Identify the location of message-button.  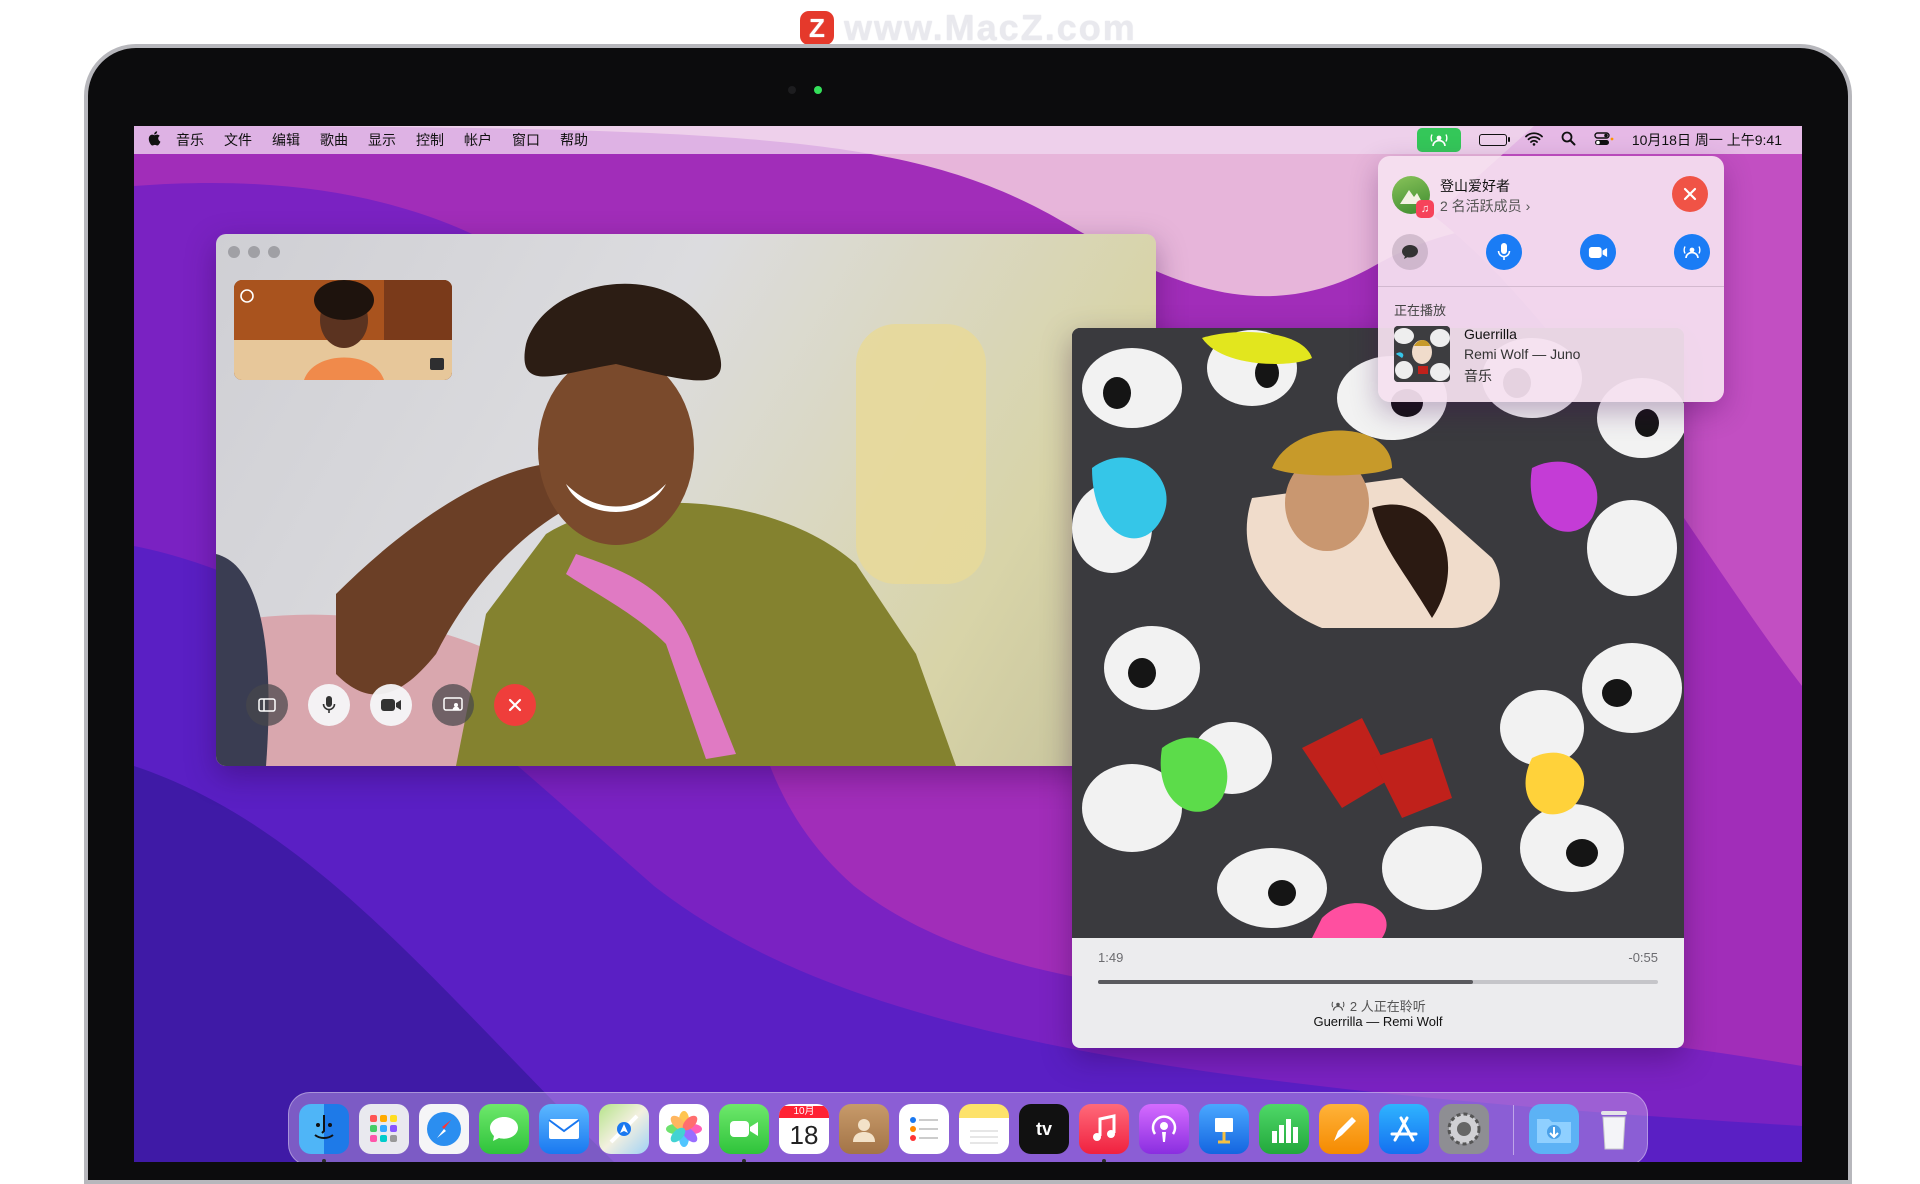
(1410, 252).